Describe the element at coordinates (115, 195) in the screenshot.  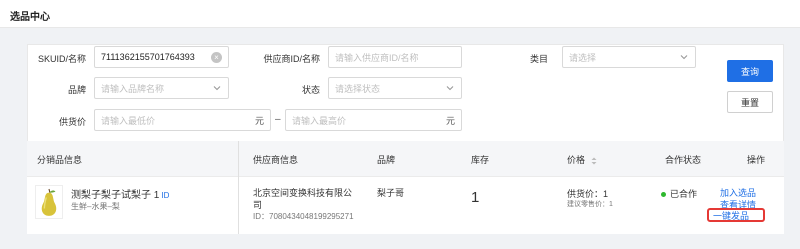
I see `product-name: 测梨子梨子试梨子 1` at that location.